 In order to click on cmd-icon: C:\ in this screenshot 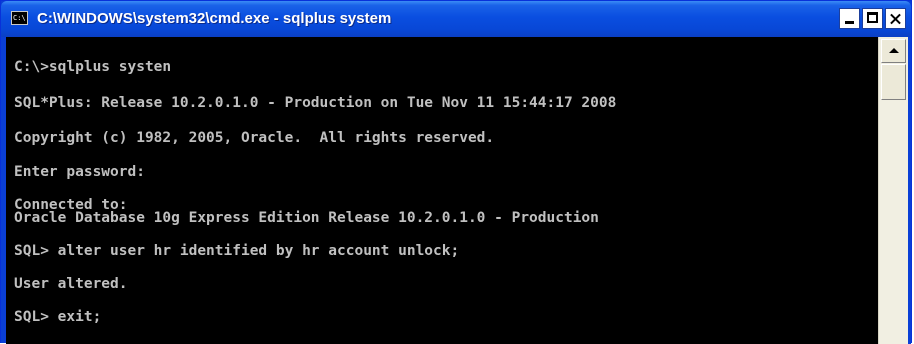, I will do `click(19, 18)`.